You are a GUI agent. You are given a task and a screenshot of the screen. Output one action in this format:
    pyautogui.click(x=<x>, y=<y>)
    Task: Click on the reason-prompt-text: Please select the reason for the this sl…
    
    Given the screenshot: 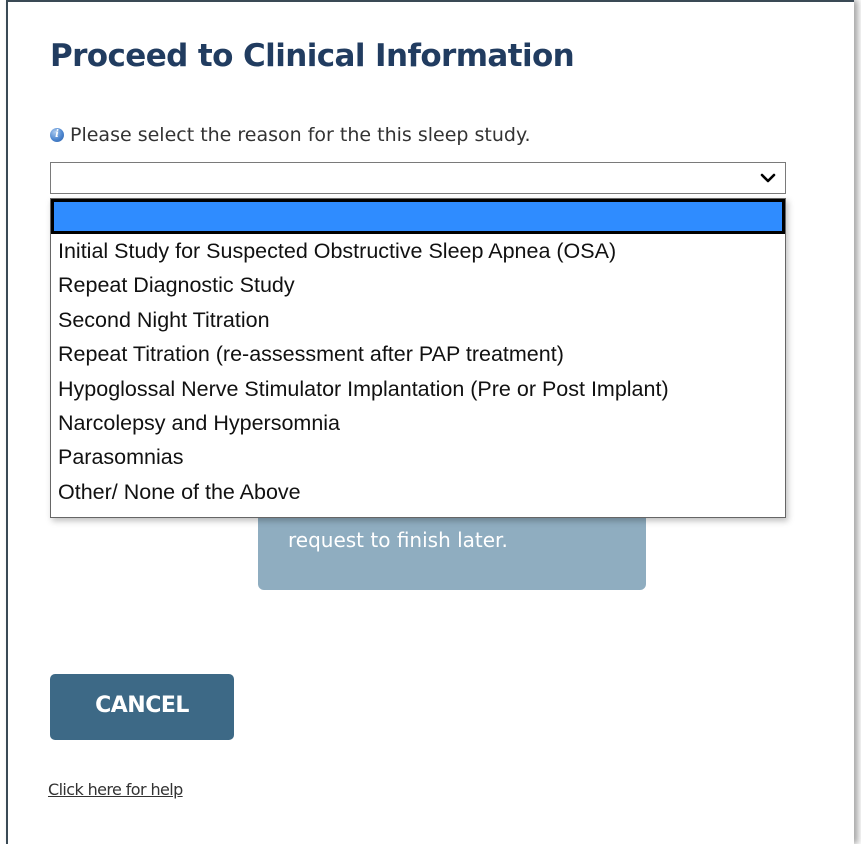 What is the action you would take?
    pyautogui.click(x=300, y=135)
    